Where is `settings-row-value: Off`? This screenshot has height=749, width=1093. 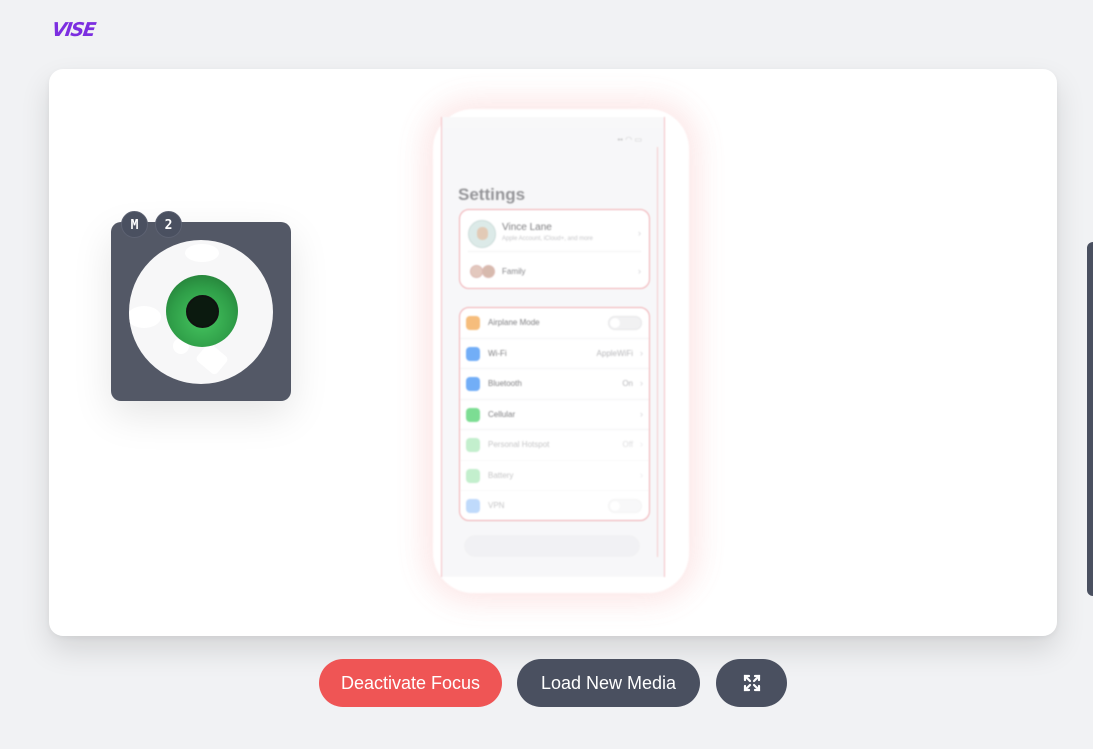
settings-row-value: Off is located at coordinates (627, 444).